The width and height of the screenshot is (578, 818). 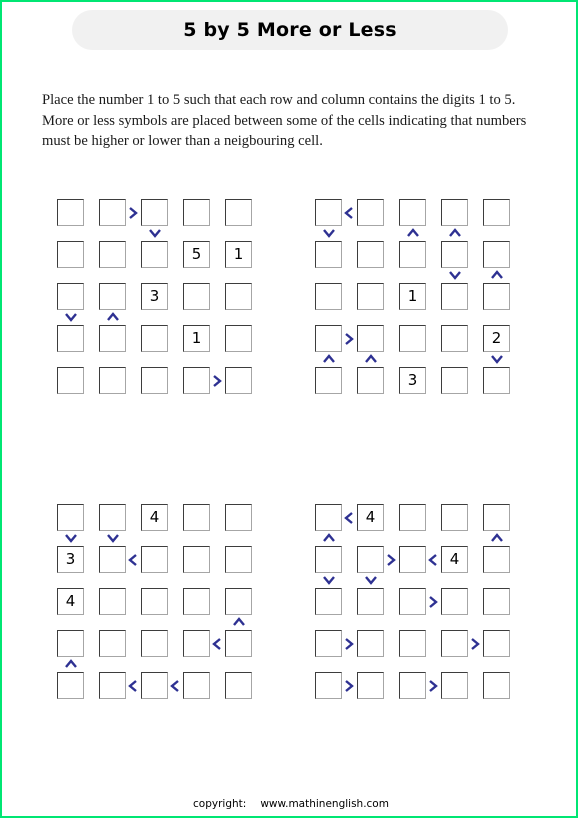 I want to click on puzzle-grid-3: 4 3 4, so click(x=164, y=604).